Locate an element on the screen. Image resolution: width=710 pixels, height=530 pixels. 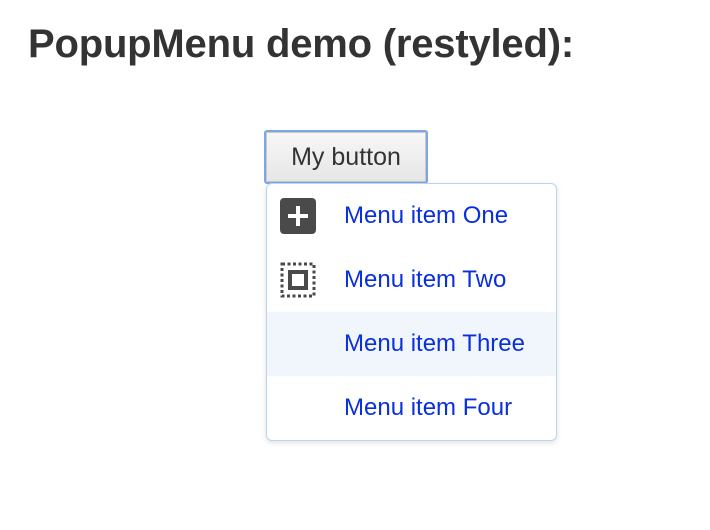
menu-item-four: Menu item Four is located at coordinates (411, 408).